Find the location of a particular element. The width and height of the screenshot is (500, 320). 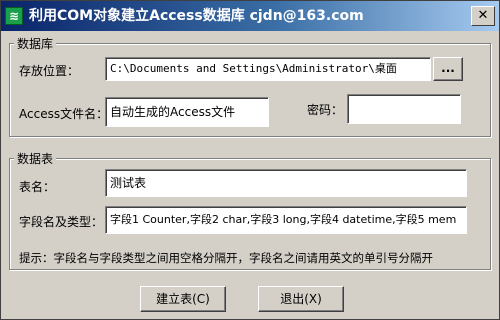

create-table-button: 建立表(C) is located at coordinates (183, 299).